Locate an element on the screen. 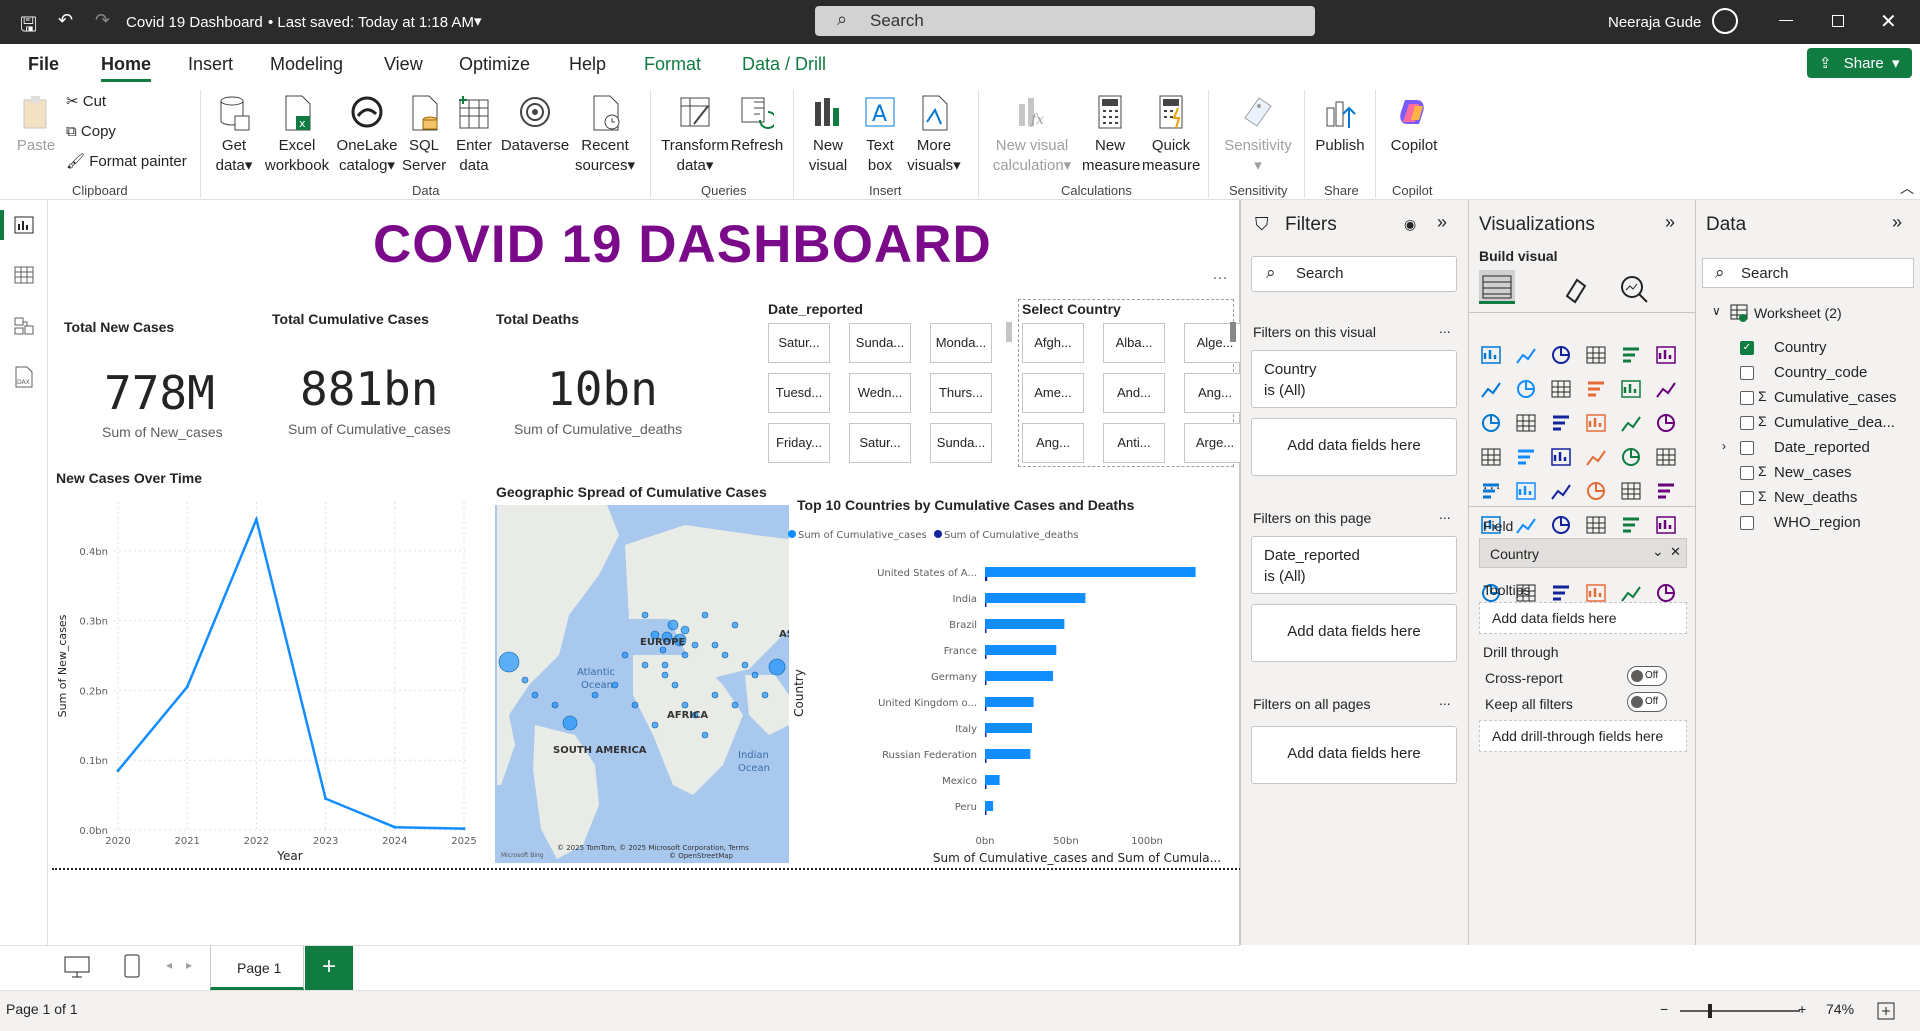 The width and height of the screenshot is (1920, 1031). filters-search-input: ⌕ Search is located at coordinates (1354, 274).